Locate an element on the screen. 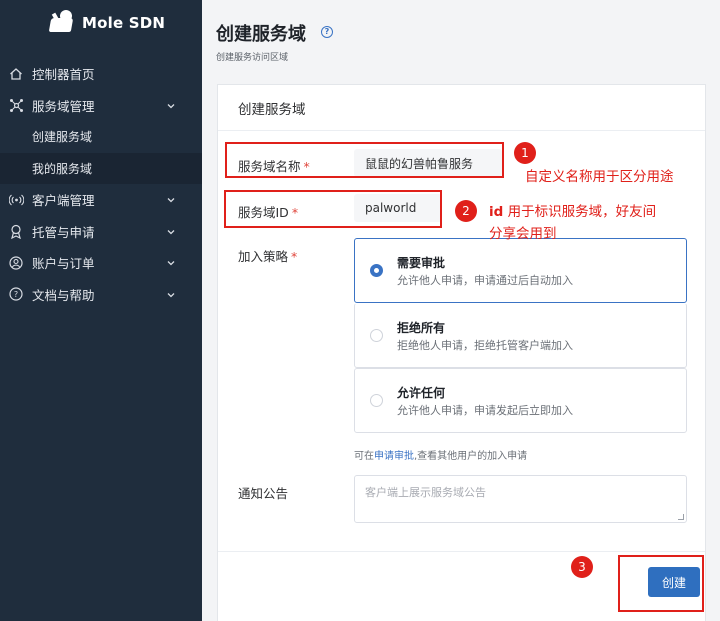 The image size is (720, 621). policy-hint: 可在申请审批,查看其他用户的加入申请 is located at coordinates (441, 456).